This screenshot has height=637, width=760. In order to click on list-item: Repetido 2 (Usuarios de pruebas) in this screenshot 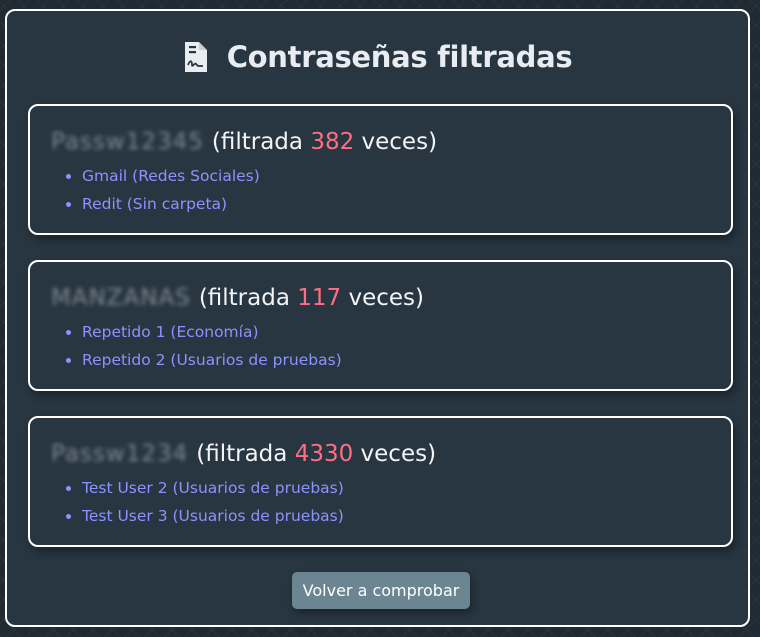, I will do `click(212, 360)`.